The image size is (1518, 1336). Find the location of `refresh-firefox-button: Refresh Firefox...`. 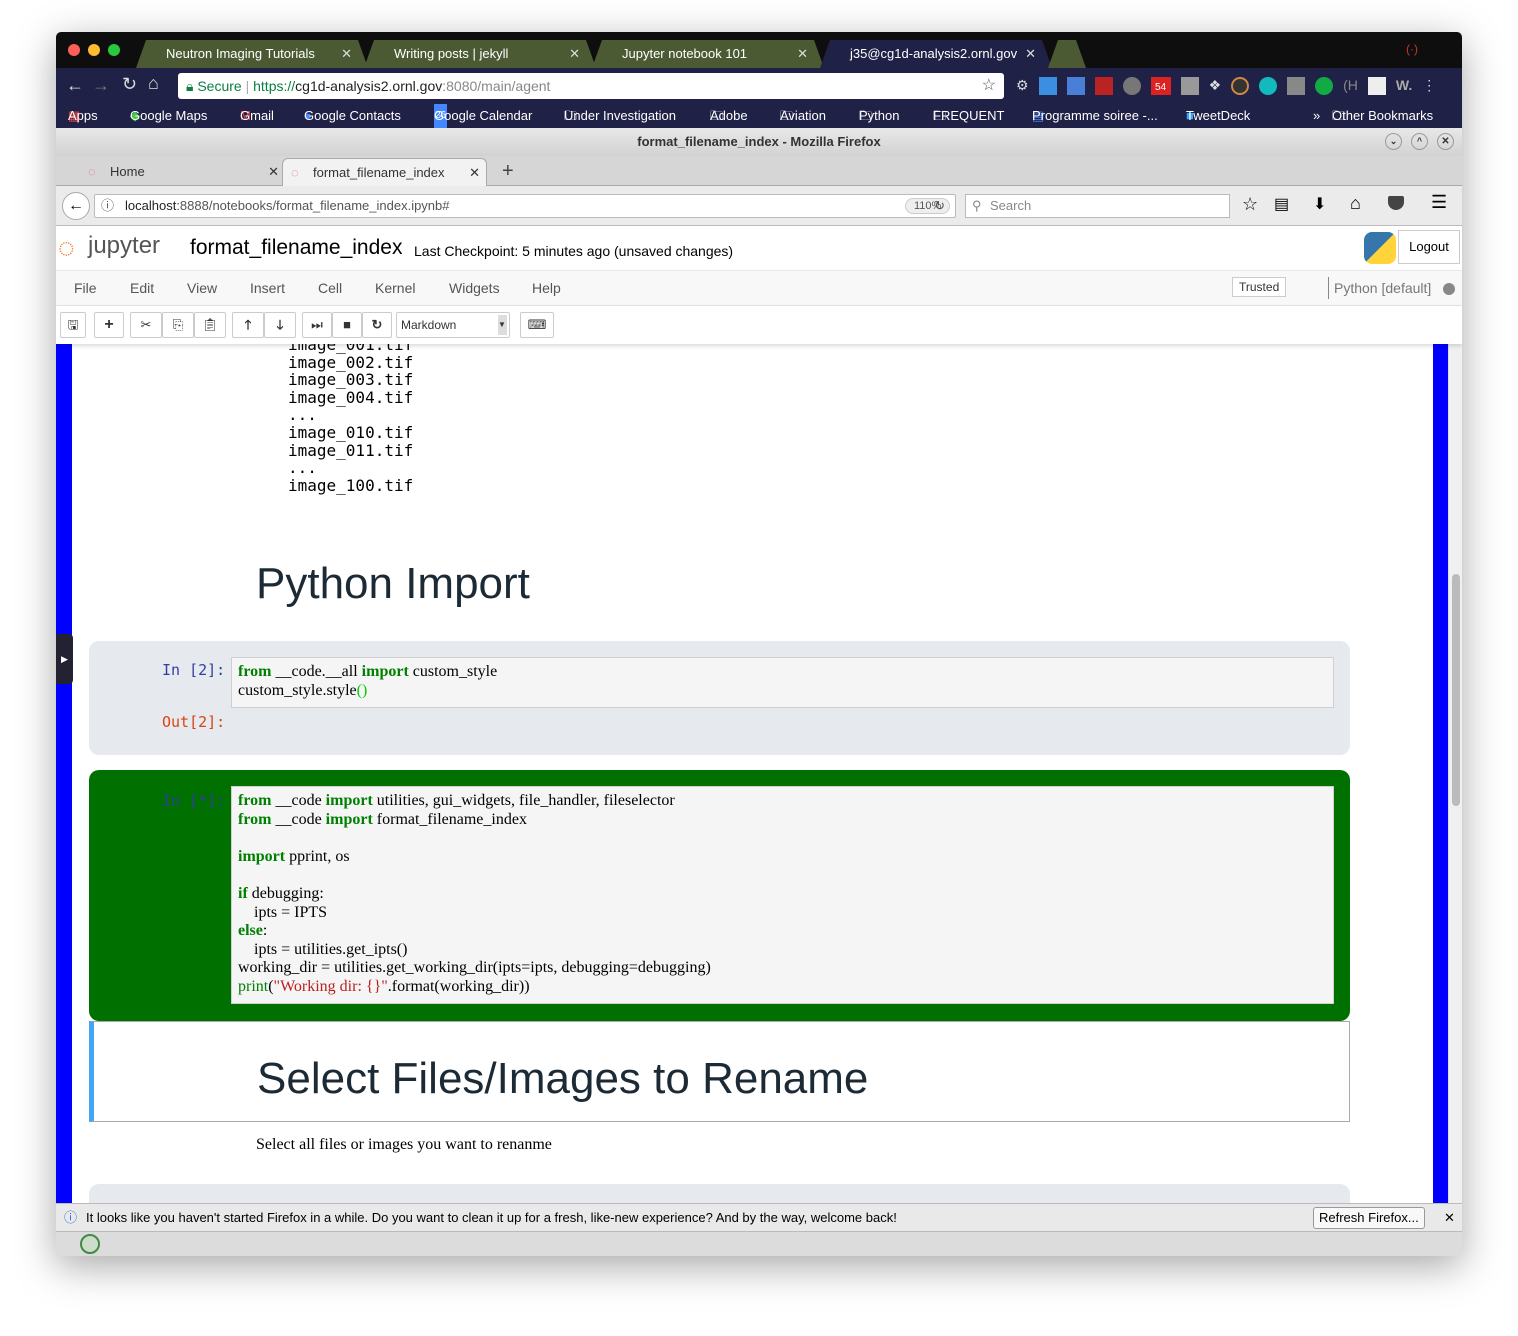

refresh-firefox-button: Refresh Firefox... is located at coordinates (1369, 1218).